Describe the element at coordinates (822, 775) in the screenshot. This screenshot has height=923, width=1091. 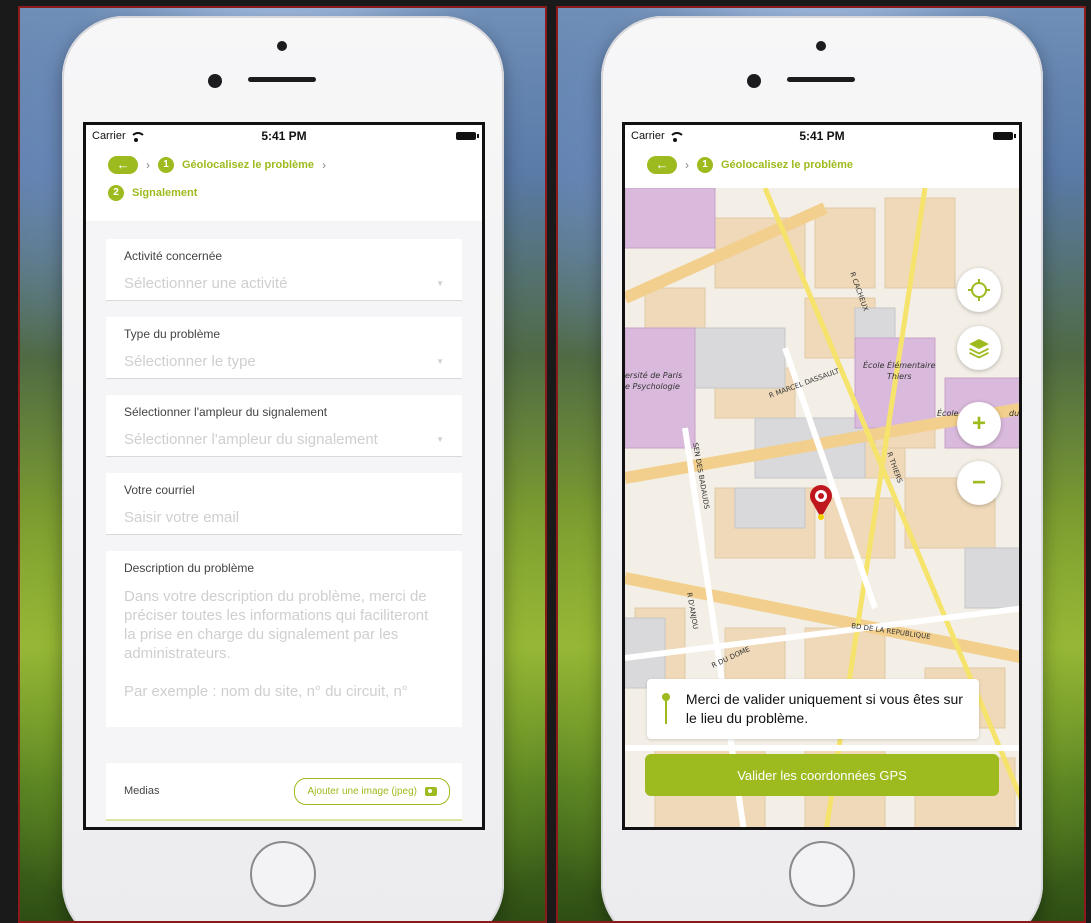
I see `validate-gps-button: Valider les coordonnées GPS` at that location.